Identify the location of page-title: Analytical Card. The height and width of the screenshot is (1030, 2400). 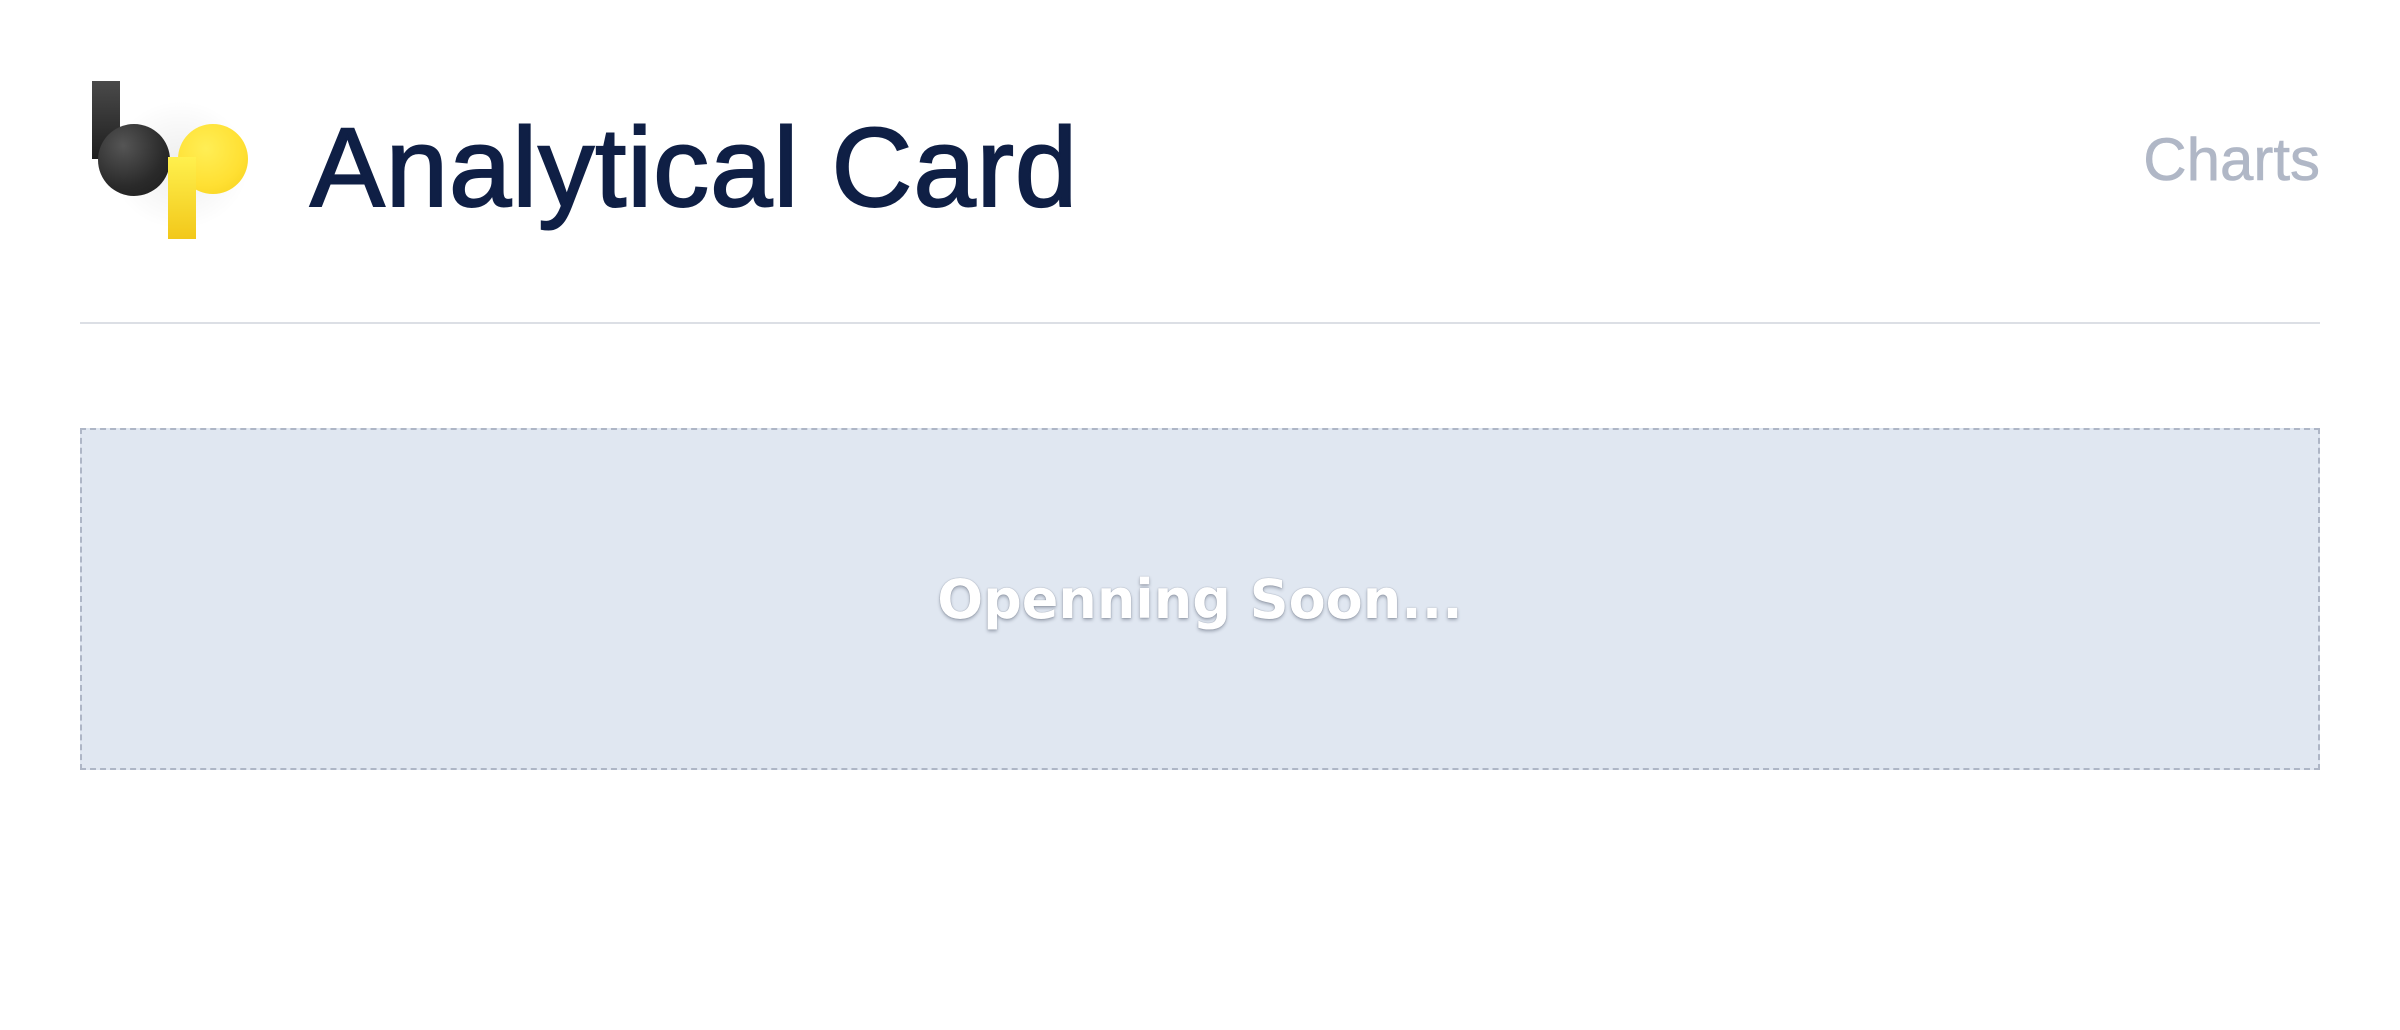
(694, 167).